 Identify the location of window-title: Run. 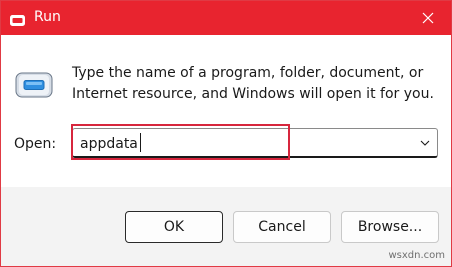
(47, 17).